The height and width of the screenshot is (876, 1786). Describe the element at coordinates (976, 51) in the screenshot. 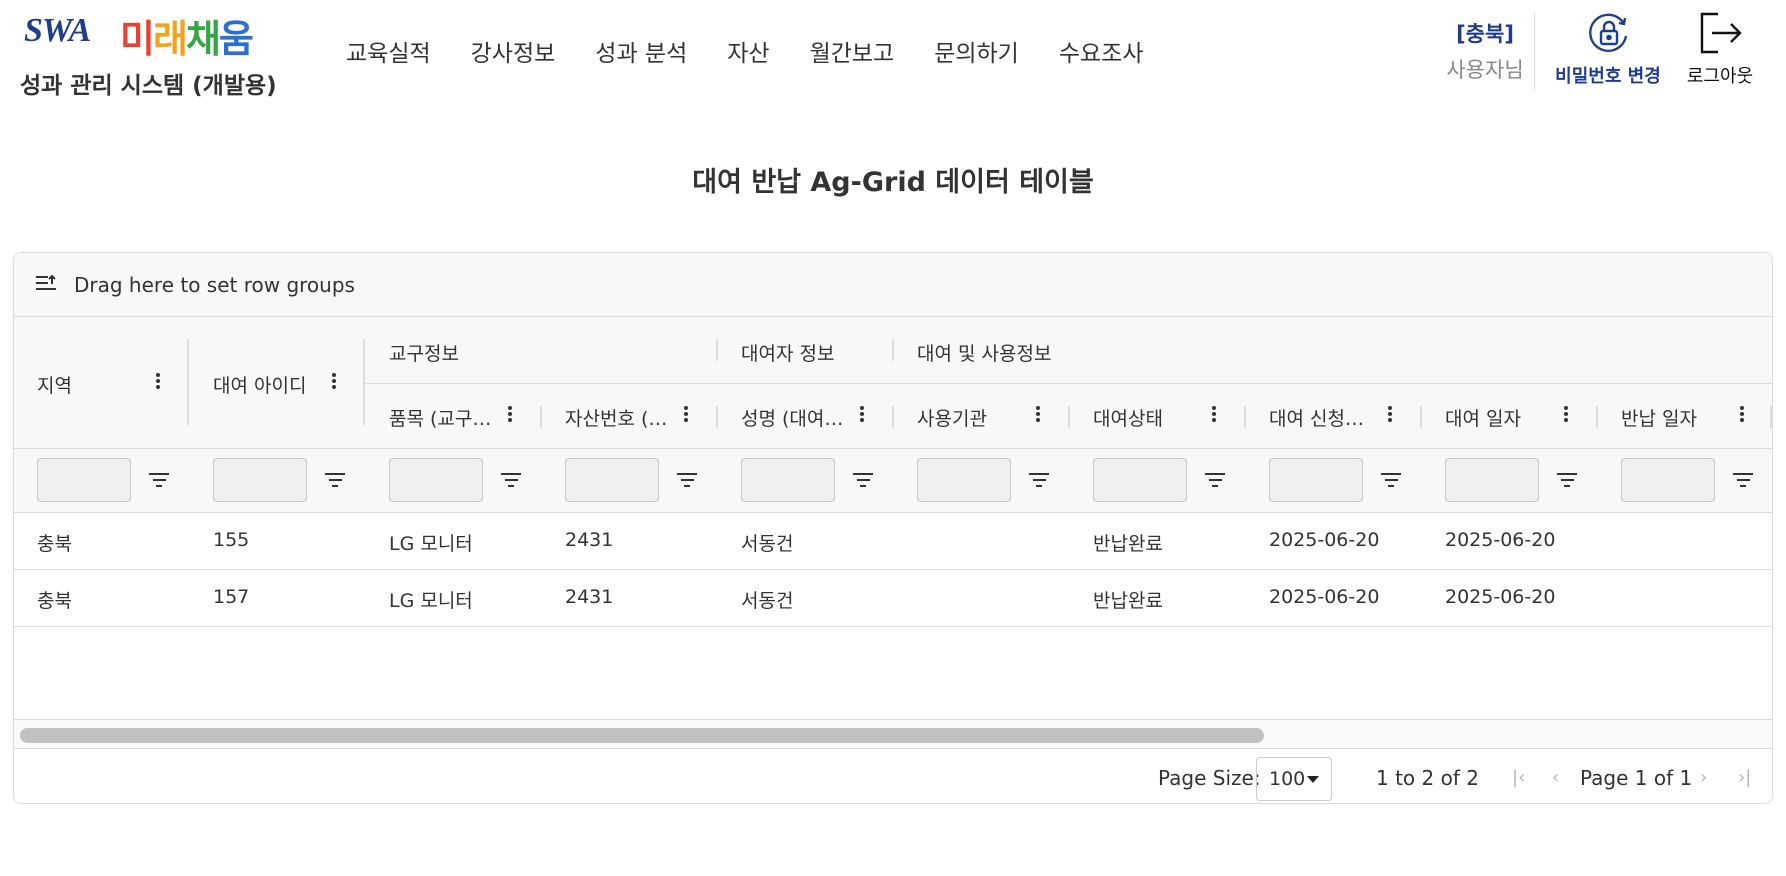

I see `nav-item-inquiry: 문의하기` at that location.